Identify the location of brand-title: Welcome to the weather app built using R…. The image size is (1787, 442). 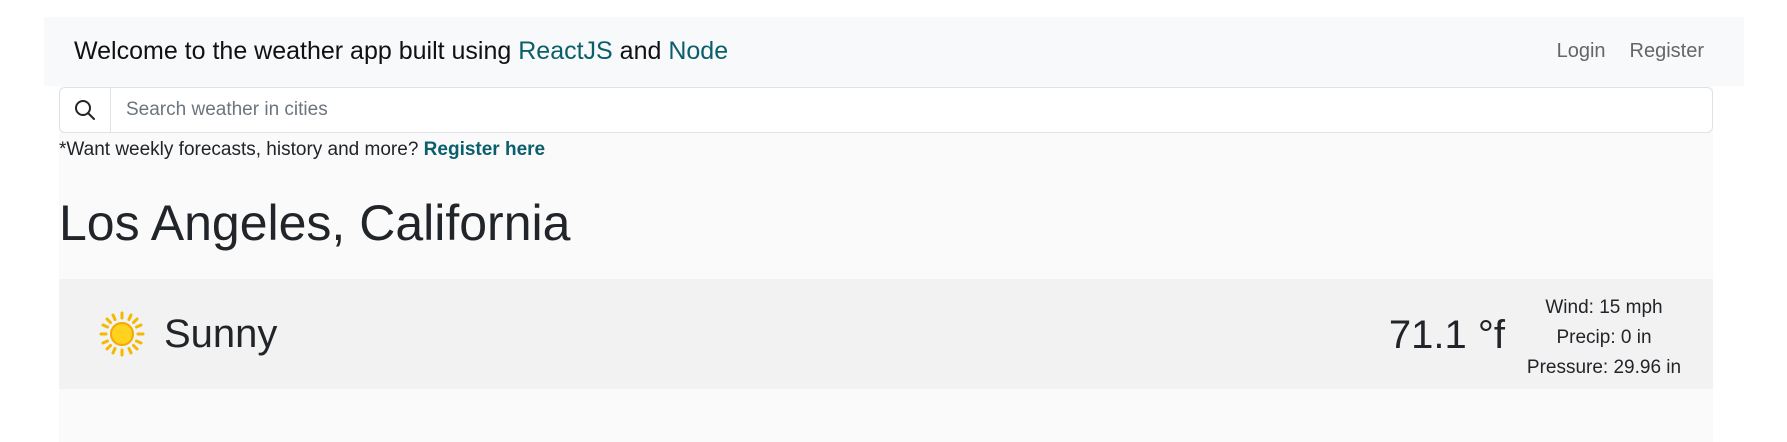
(401, 51).